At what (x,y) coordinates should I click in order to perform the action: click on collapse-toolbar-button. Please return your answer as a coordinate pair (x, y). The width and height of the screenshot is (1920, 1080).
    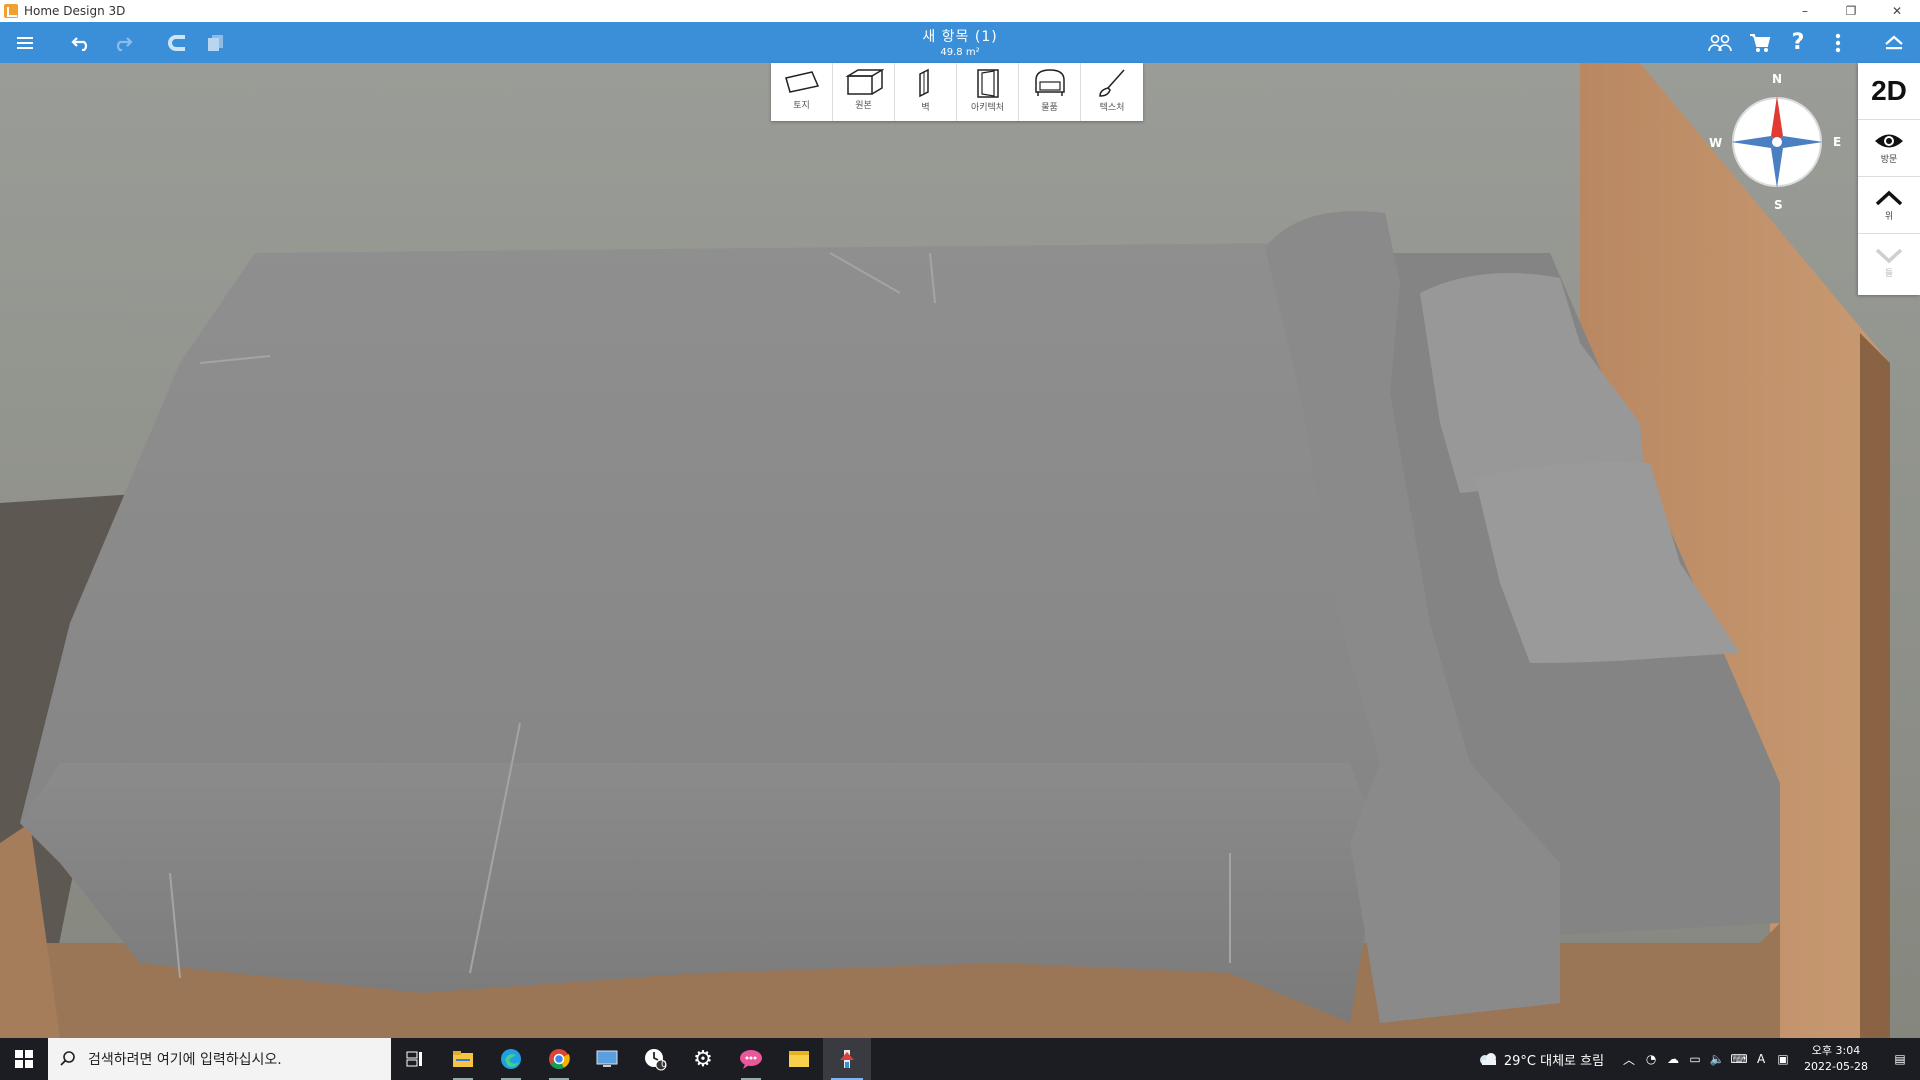
    Looking at the image, I should click on (1894, 42).